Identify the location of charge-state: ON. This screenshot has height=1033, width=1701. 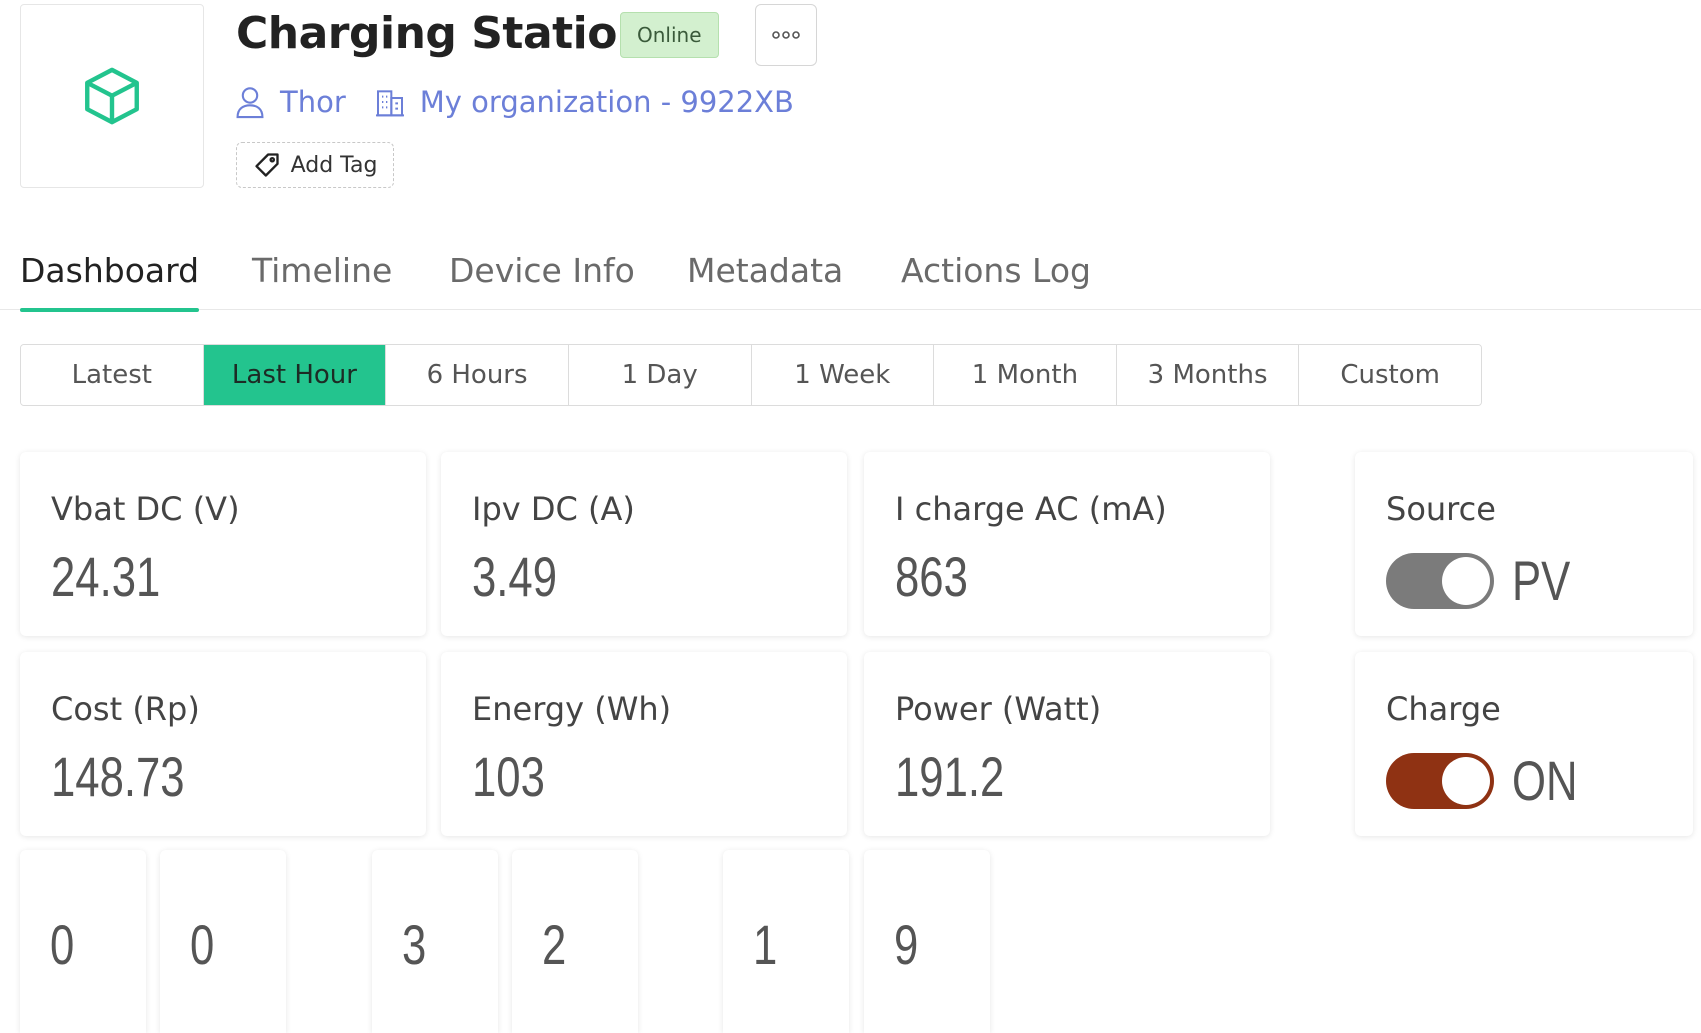
(1545, 780).